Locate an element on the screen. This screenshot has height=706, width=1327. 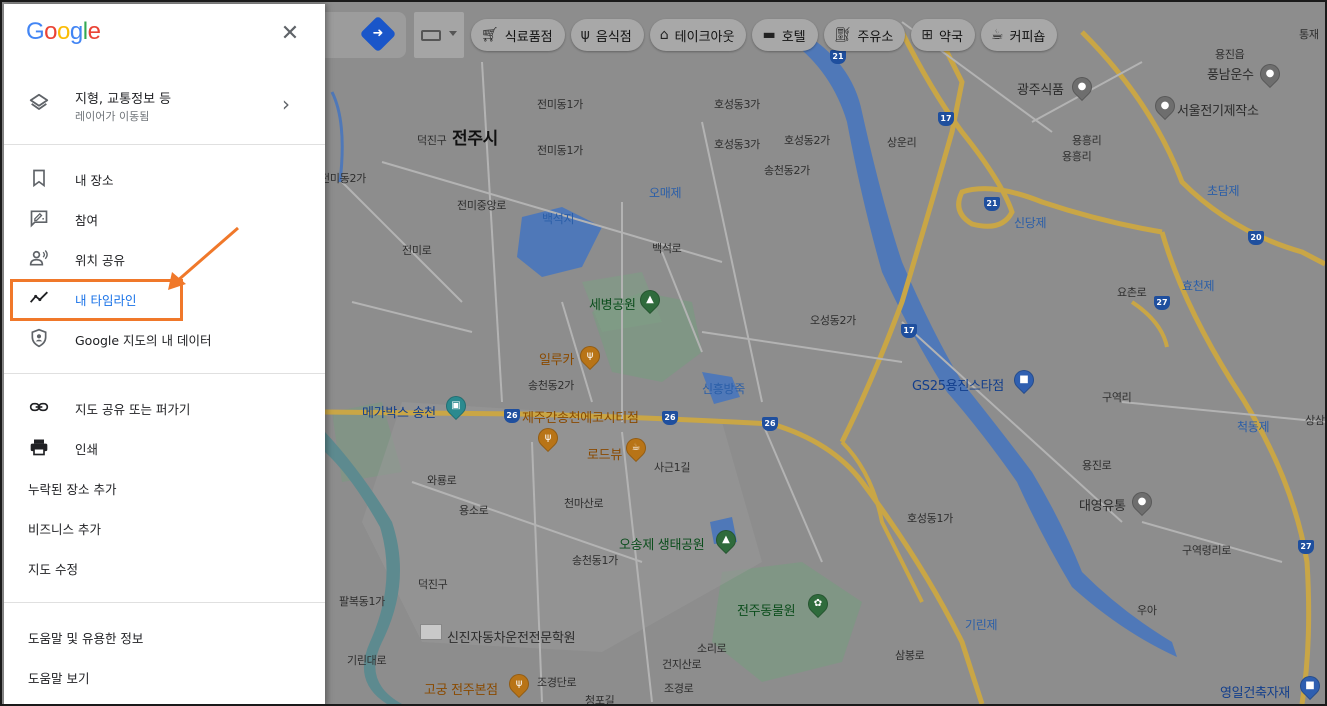
map-label: 전미동1가 is located at coordinates (560, 150).